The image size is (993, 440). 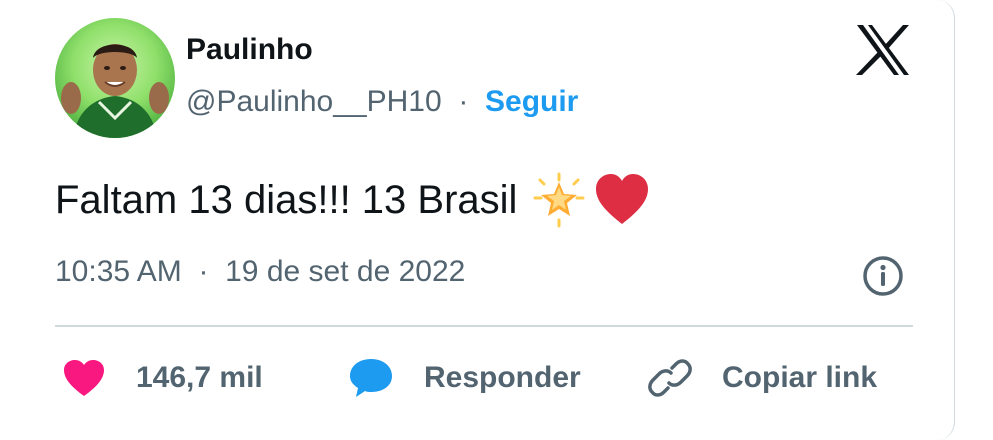 I want to click on glowing-star-icon, so click(x=559, y=200).